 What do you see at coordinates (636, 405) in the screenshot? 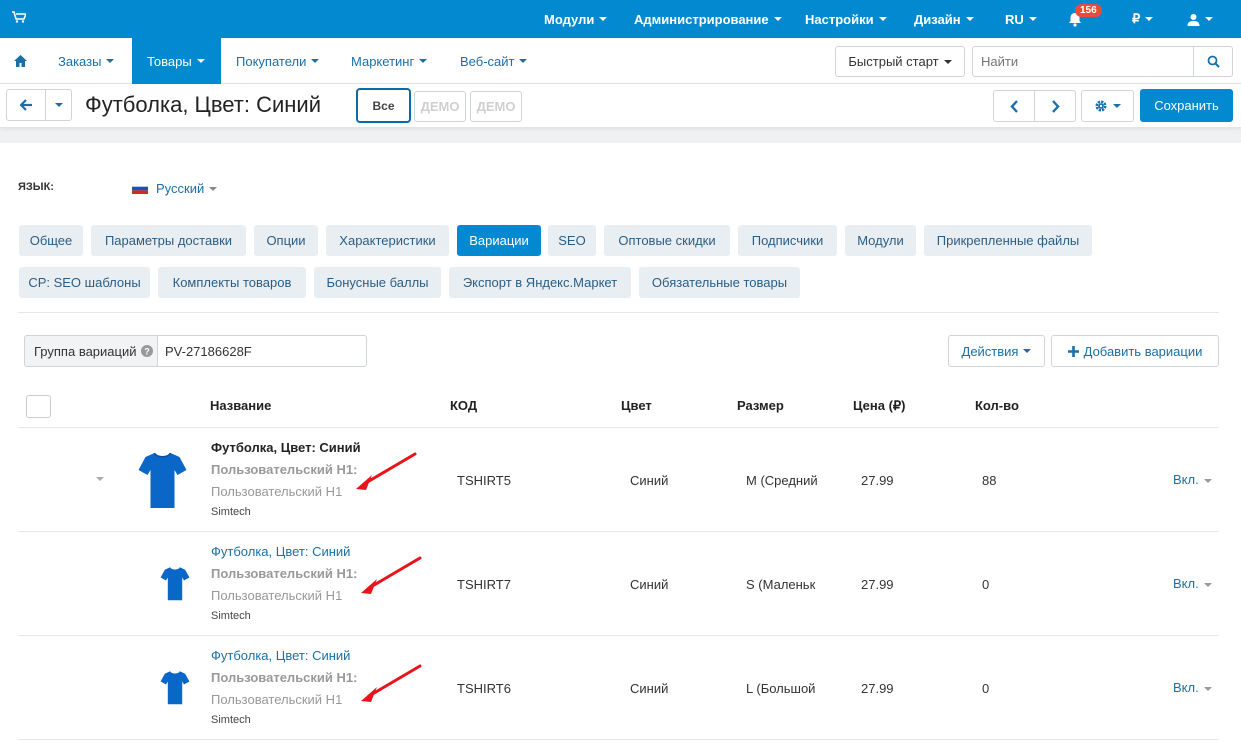
I see `column-header-color: Цвет` at bounding box center [636, 405].